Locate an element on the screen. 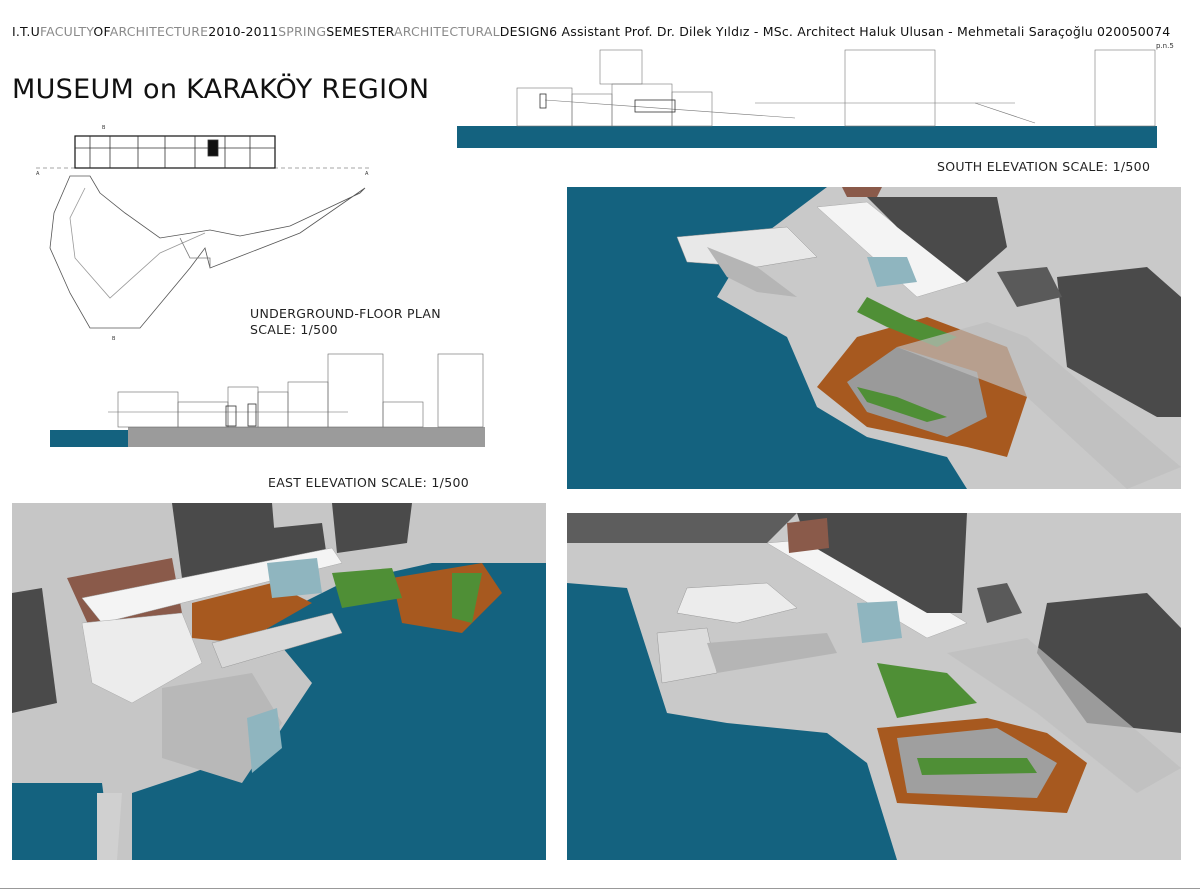 This screenshot has width=1200, height=891. header-seg: SPRING is located at coordinates (302, 31).